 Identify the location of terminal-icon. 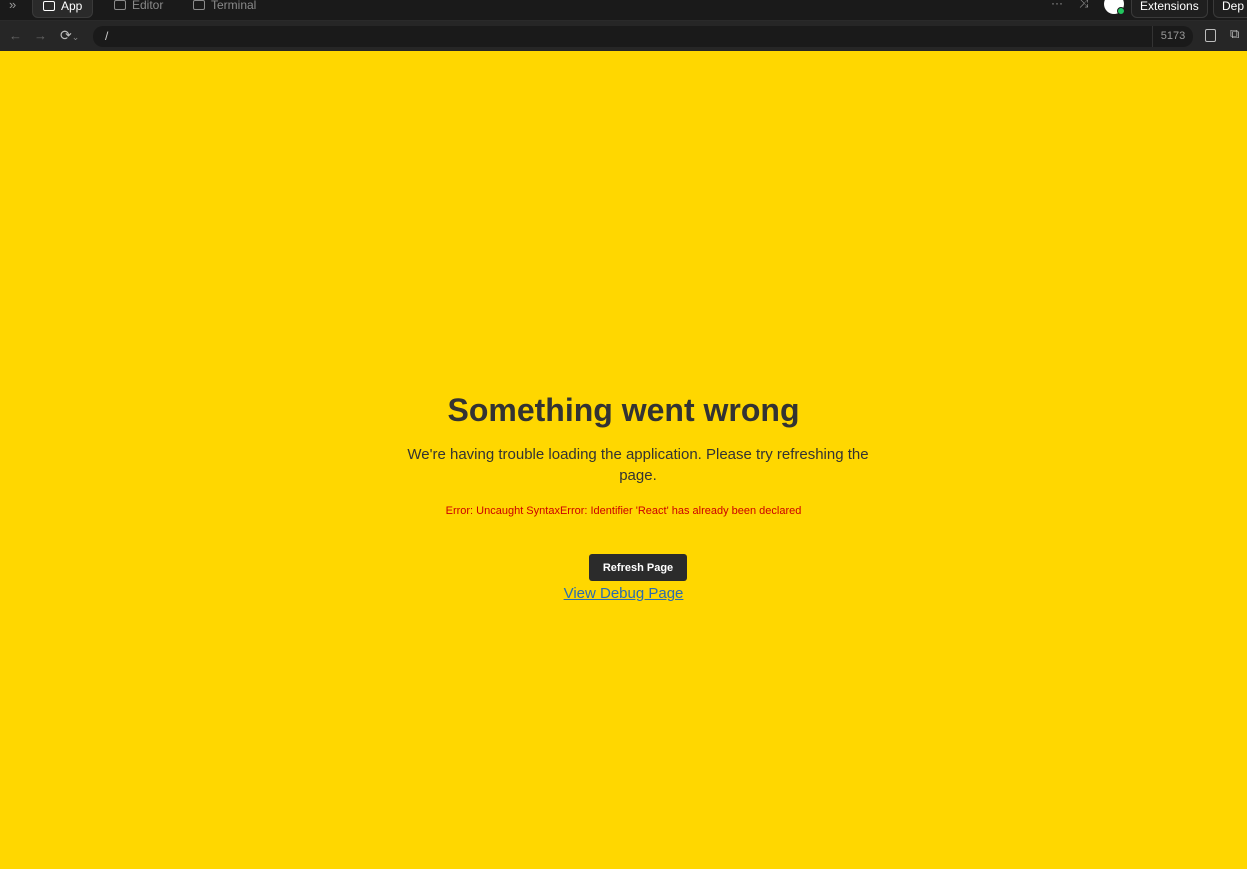
(199, 5).